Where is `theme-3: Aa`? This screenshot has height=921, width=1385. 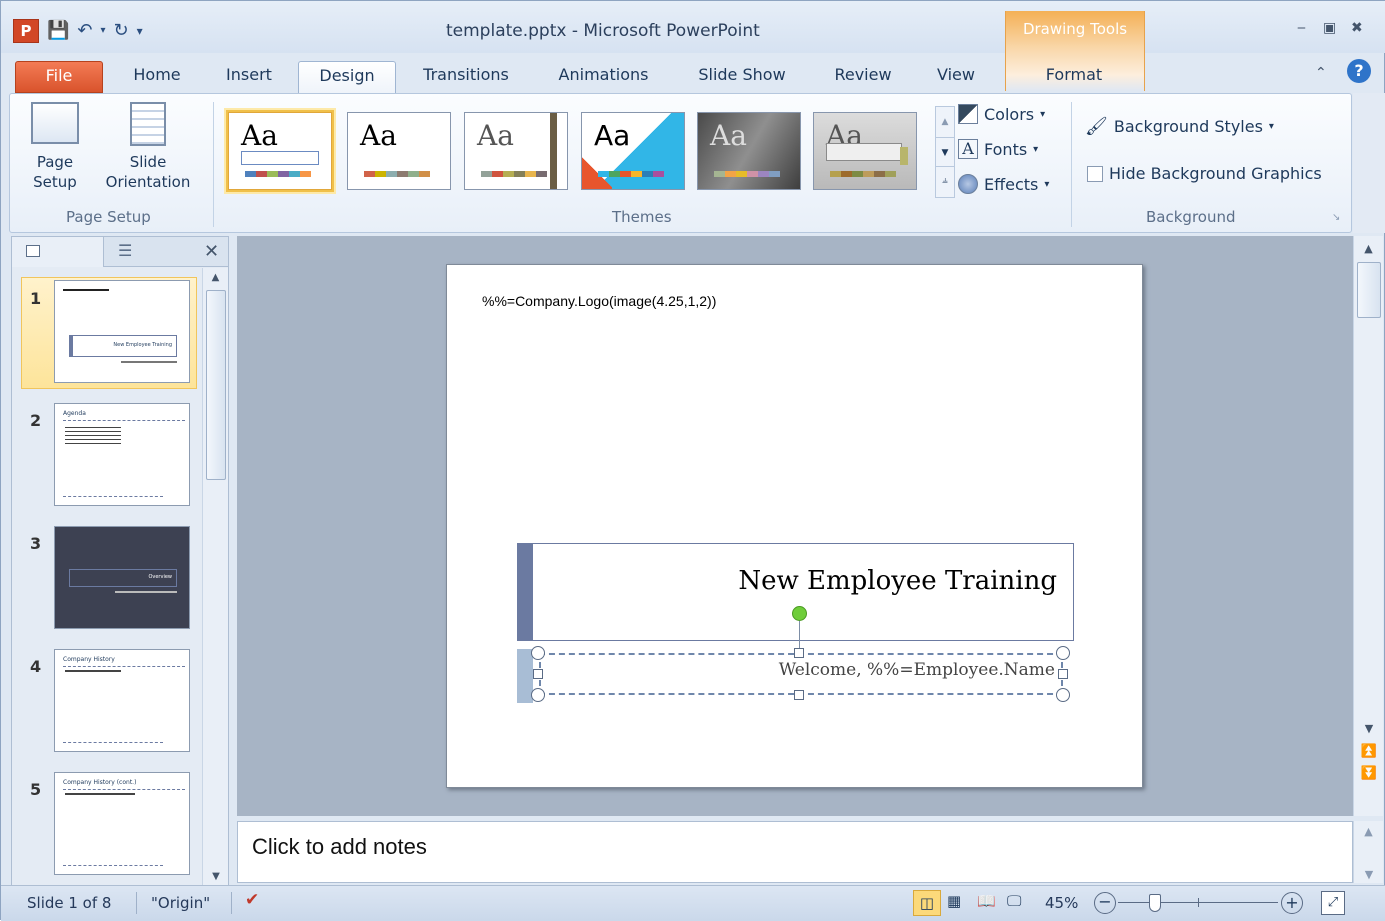 theme-3: Aa is located at coordinates (516, 151).